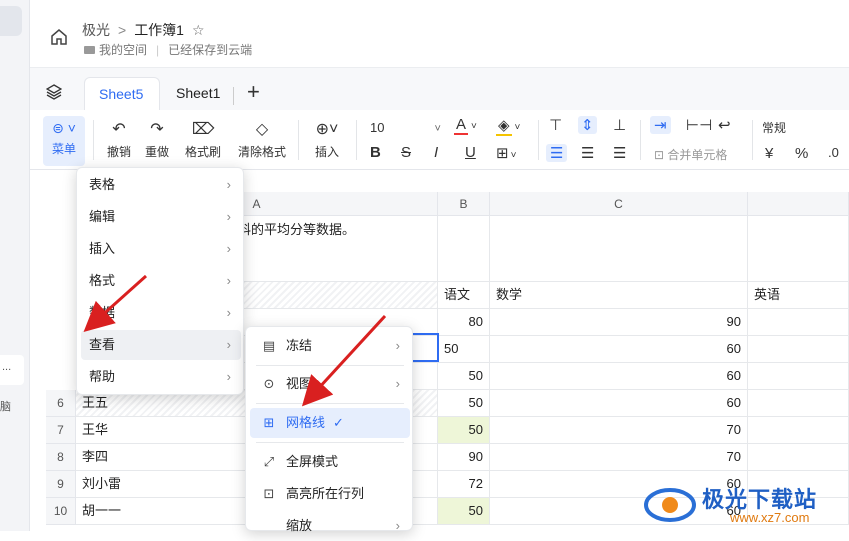 The image size is (849, 541). I want to click on align-bottom-icon: ⊥, so click(619, 125).